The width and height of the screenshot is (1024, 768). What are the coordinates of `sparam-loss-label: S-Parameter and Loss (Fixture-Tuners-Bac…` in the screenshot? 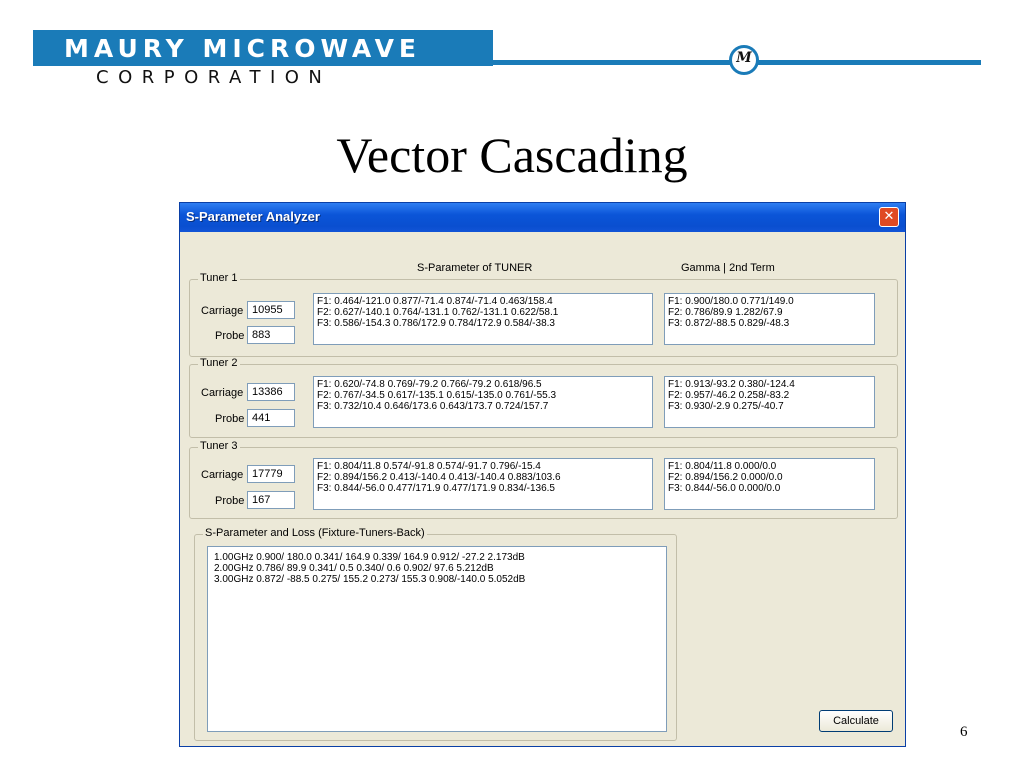 It's located at (315, 533).